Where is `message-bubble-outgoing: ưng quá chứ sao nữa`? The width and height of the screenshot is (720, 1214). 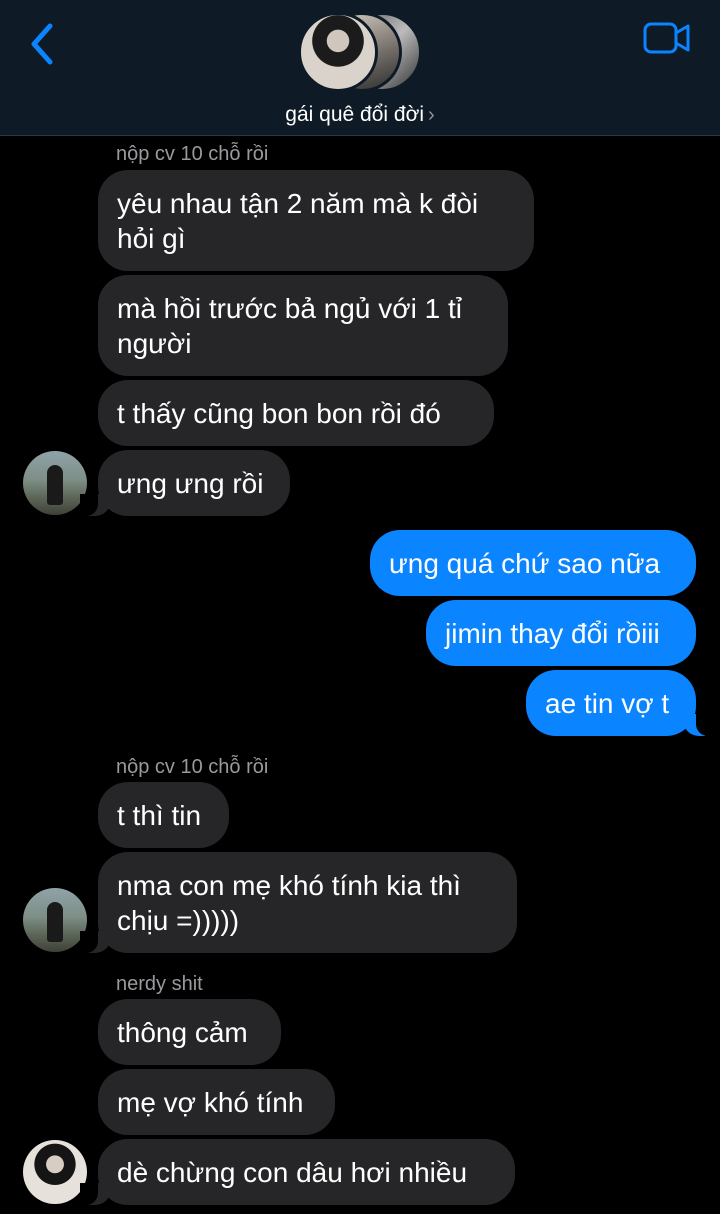 message-bubble-outgoing: ưng quá chứ sao nữa is located at coordinates (533, 563).